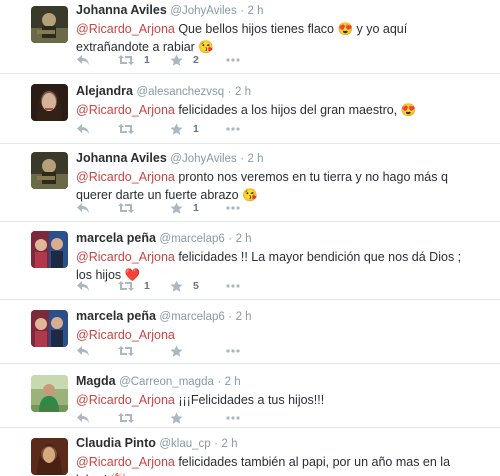 This screenshot has width=500, height=476. Describe the element at coordinates (166, 382) in the screenshot. I see `author-handle: @Carreon_magda` at that location.